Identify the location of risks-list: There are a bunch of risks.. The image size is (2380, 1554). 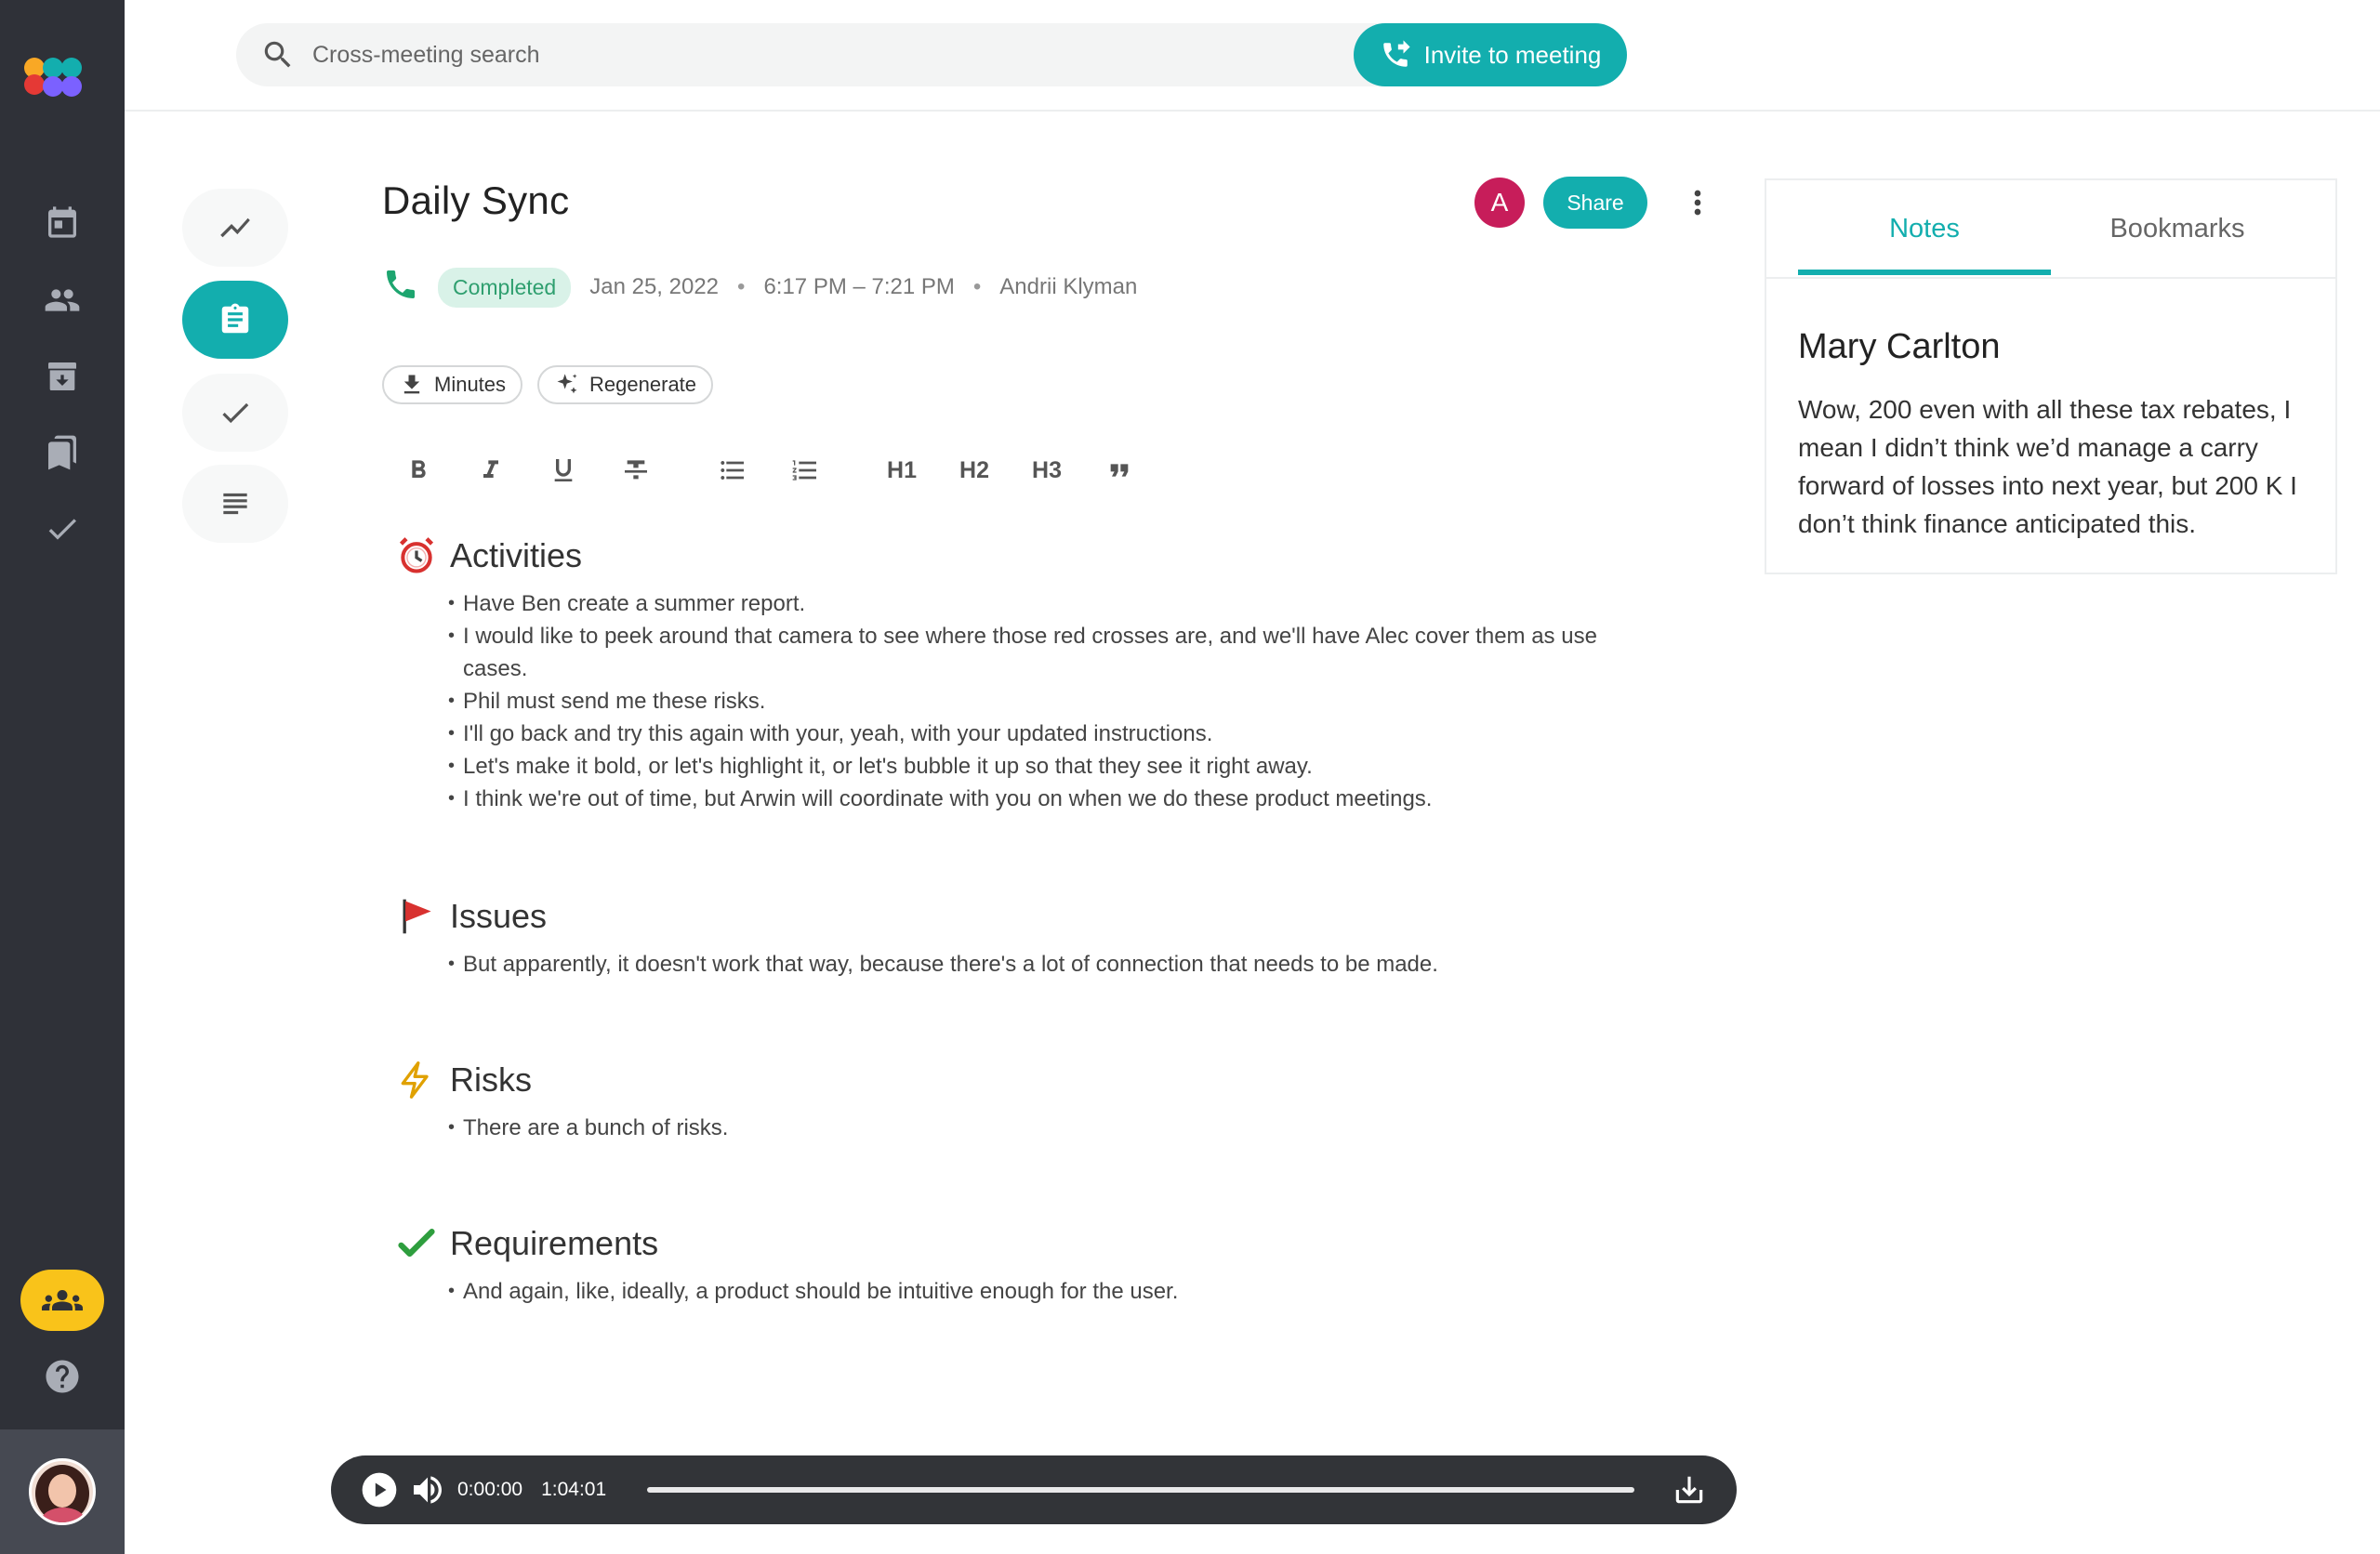
(1068, 1128).